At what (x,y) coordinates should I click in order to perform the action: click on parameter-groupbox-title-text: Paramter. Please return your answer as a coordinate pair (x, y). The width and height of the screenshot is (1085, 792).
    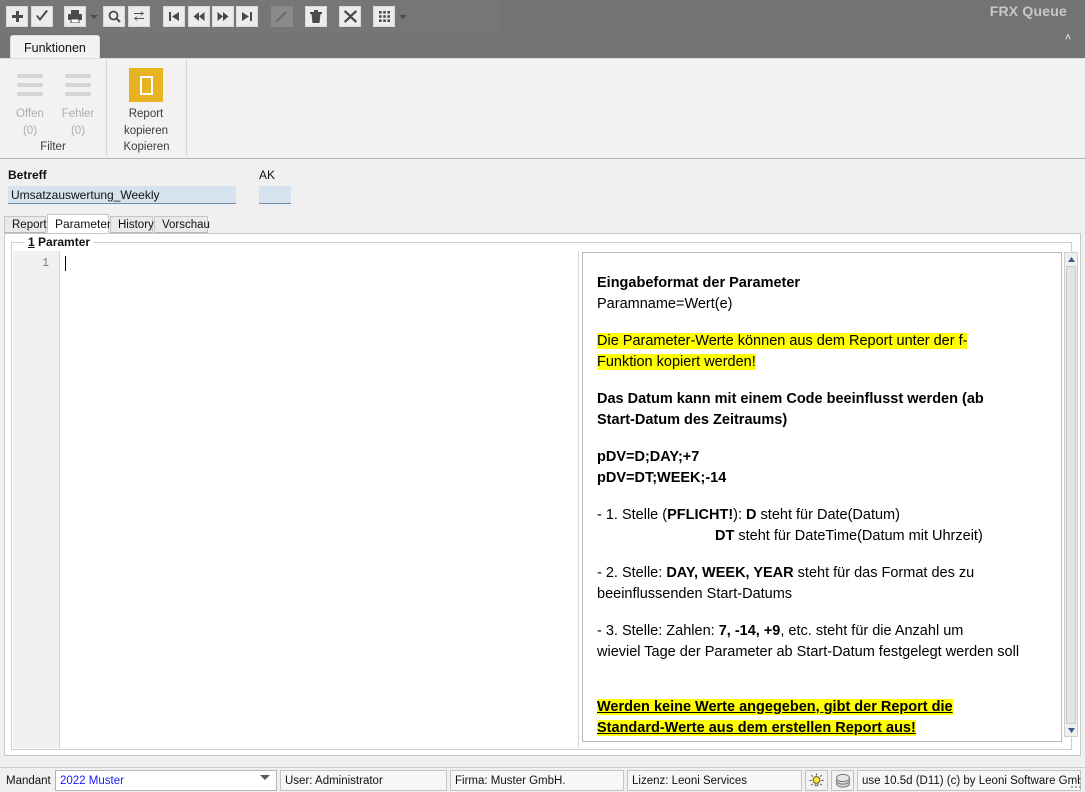
    Looking at the image, I should click on (62, 242).